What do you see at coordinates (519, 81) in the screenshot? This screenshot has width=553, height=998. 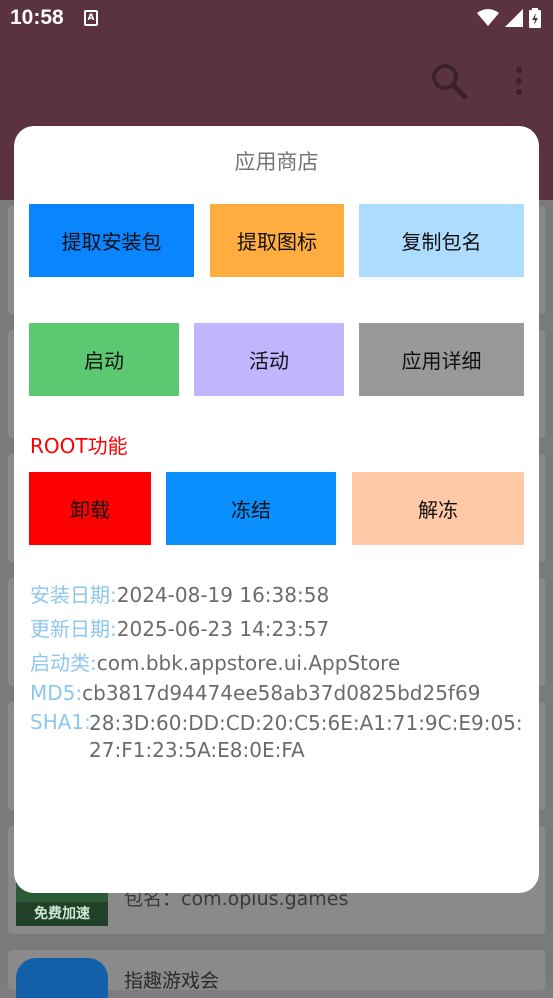 I see `more-vert-icon` at bounding box center [519, 81].